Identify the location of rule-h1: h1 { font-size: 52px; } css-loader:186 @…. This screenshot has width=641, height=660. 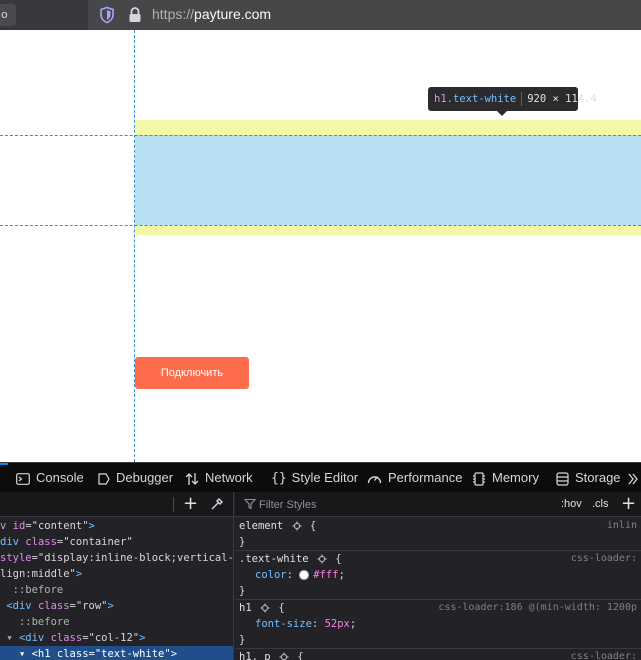
(438, 624).